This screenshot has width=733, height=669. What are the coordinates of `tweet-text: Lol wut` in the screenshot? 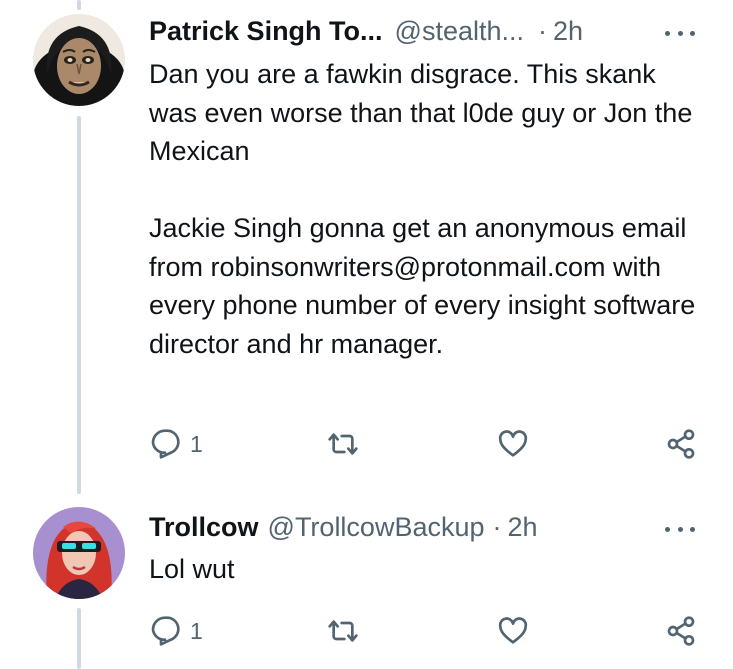 It's located at (429, 569).